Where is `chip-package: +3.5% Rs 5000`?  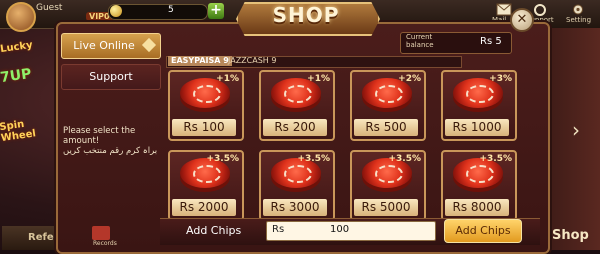
chip-package: +3.5% Rs 5000 is located at coordinates (388, 185).